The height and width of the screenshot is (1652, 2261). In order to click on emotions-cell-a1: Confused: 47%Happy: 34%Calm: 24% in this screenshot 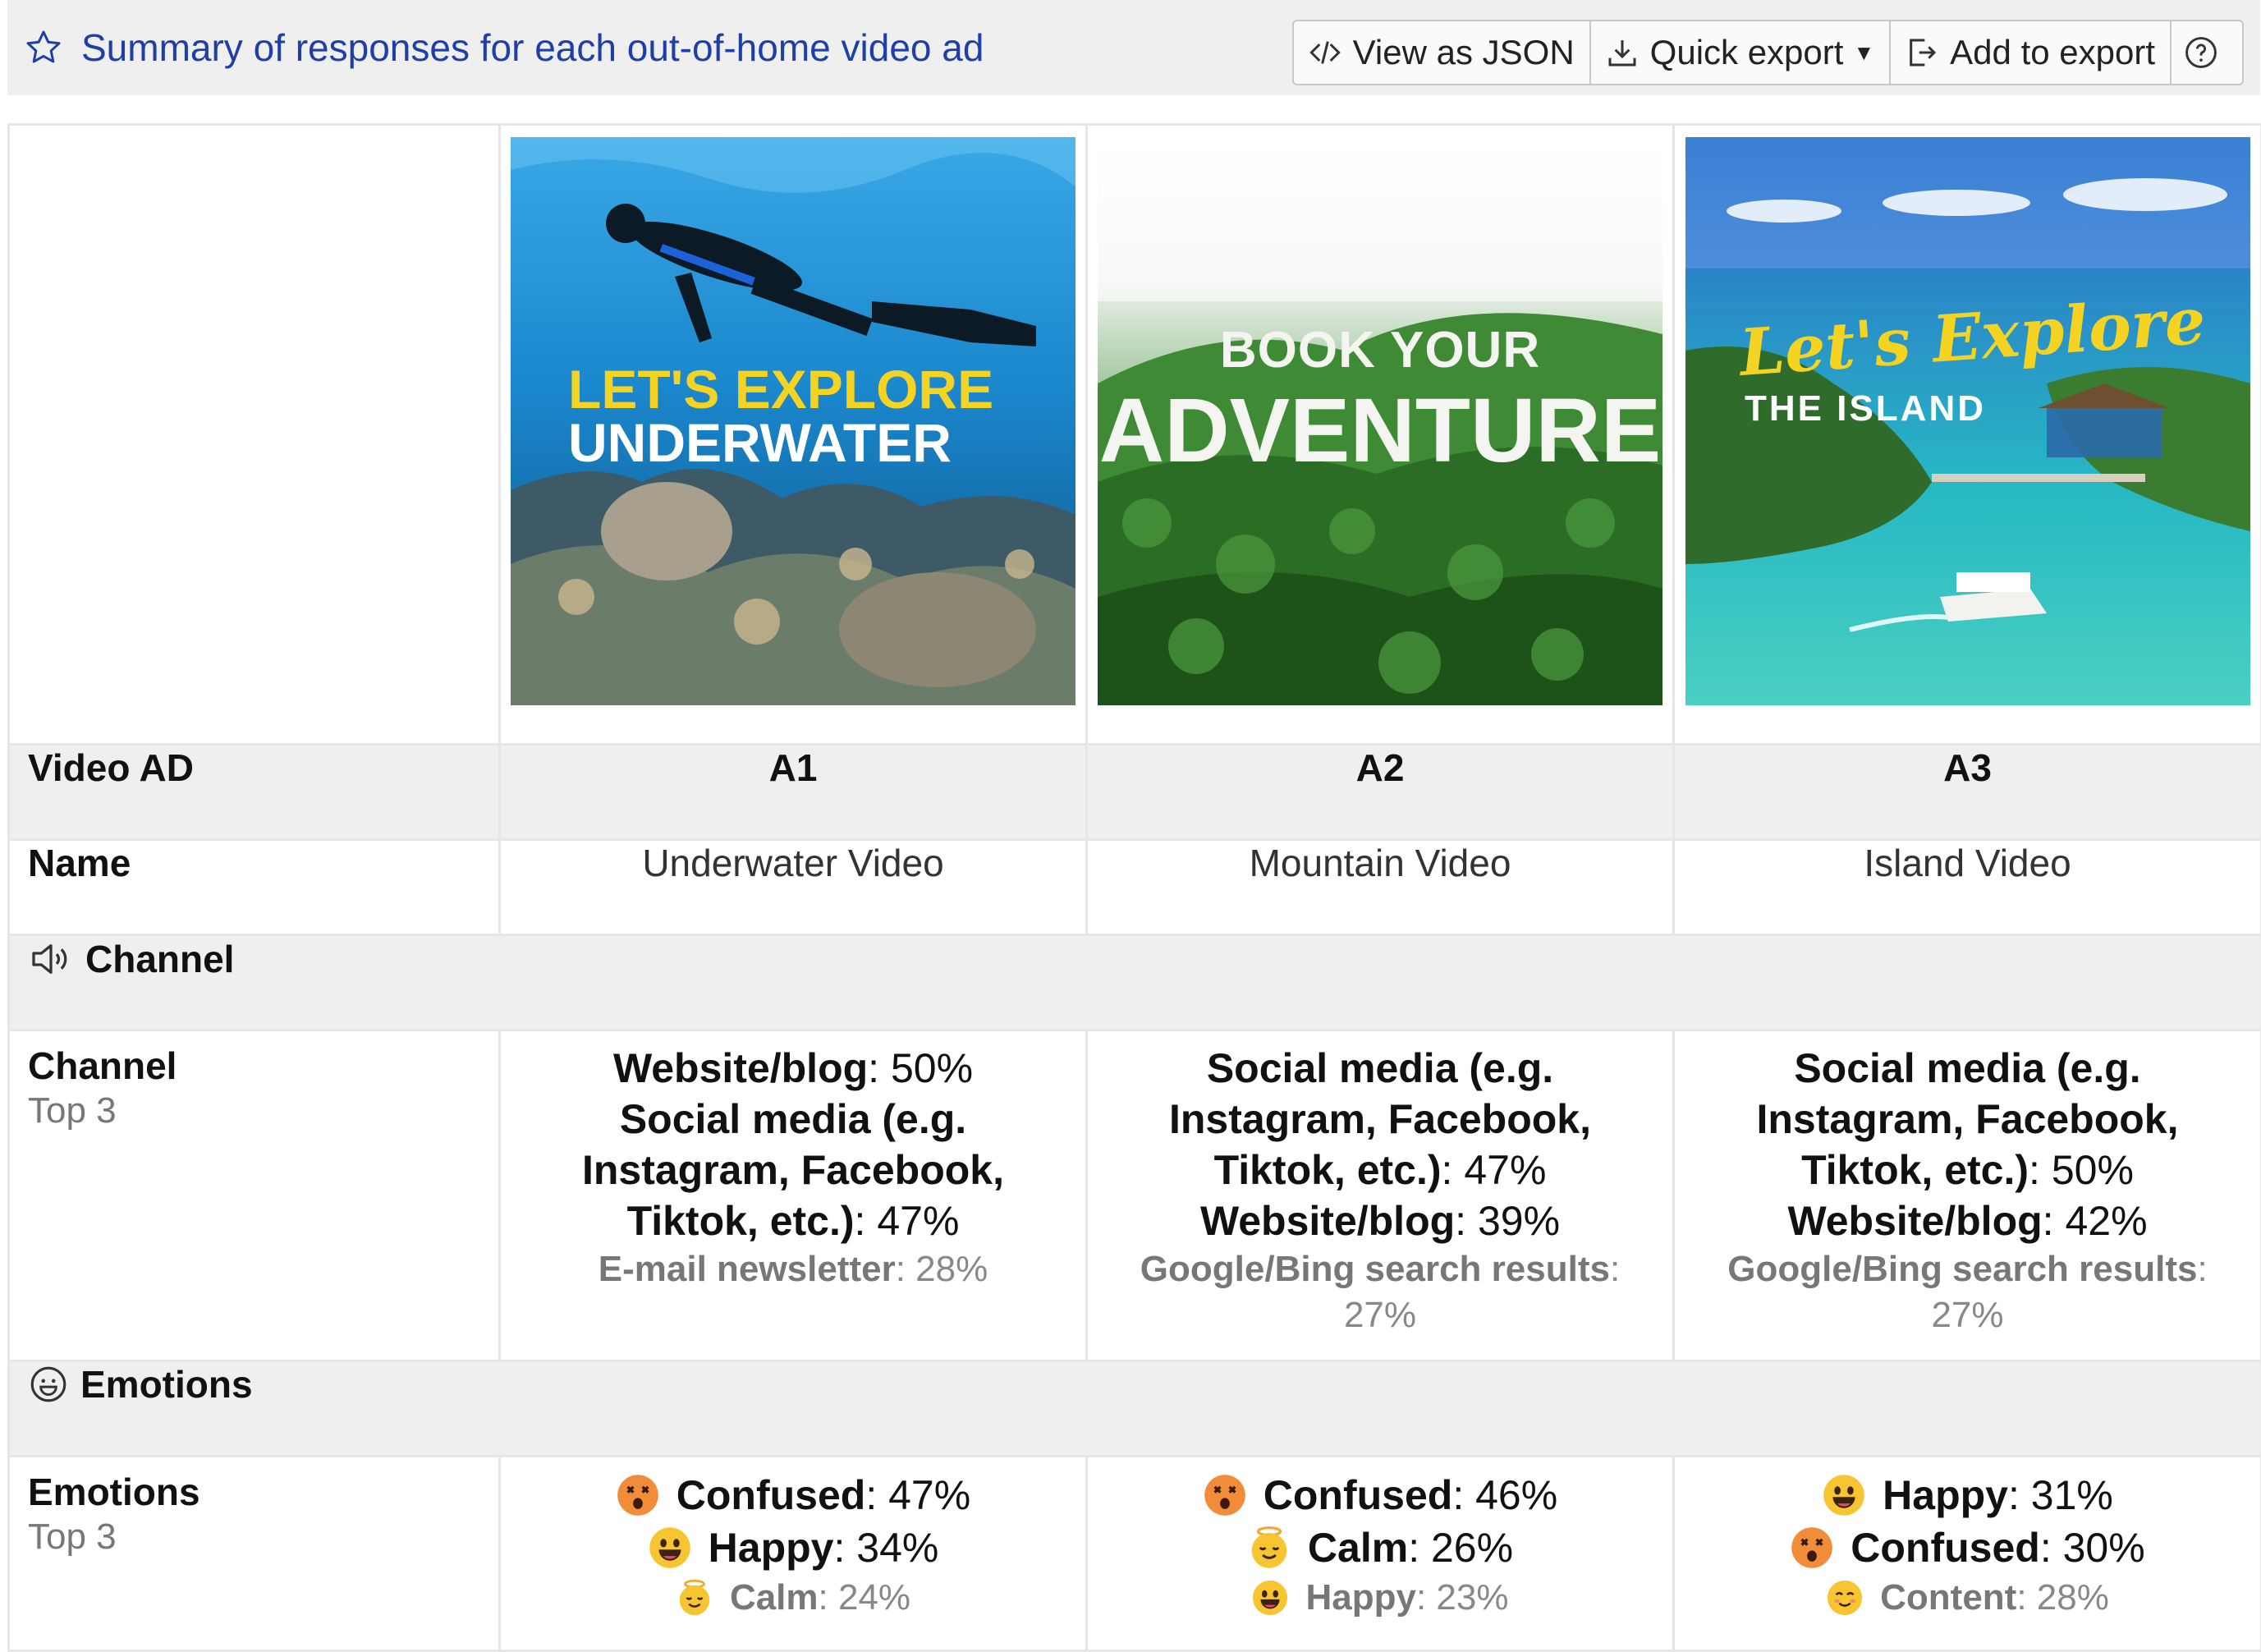, I will do `click(793, 1554)`.